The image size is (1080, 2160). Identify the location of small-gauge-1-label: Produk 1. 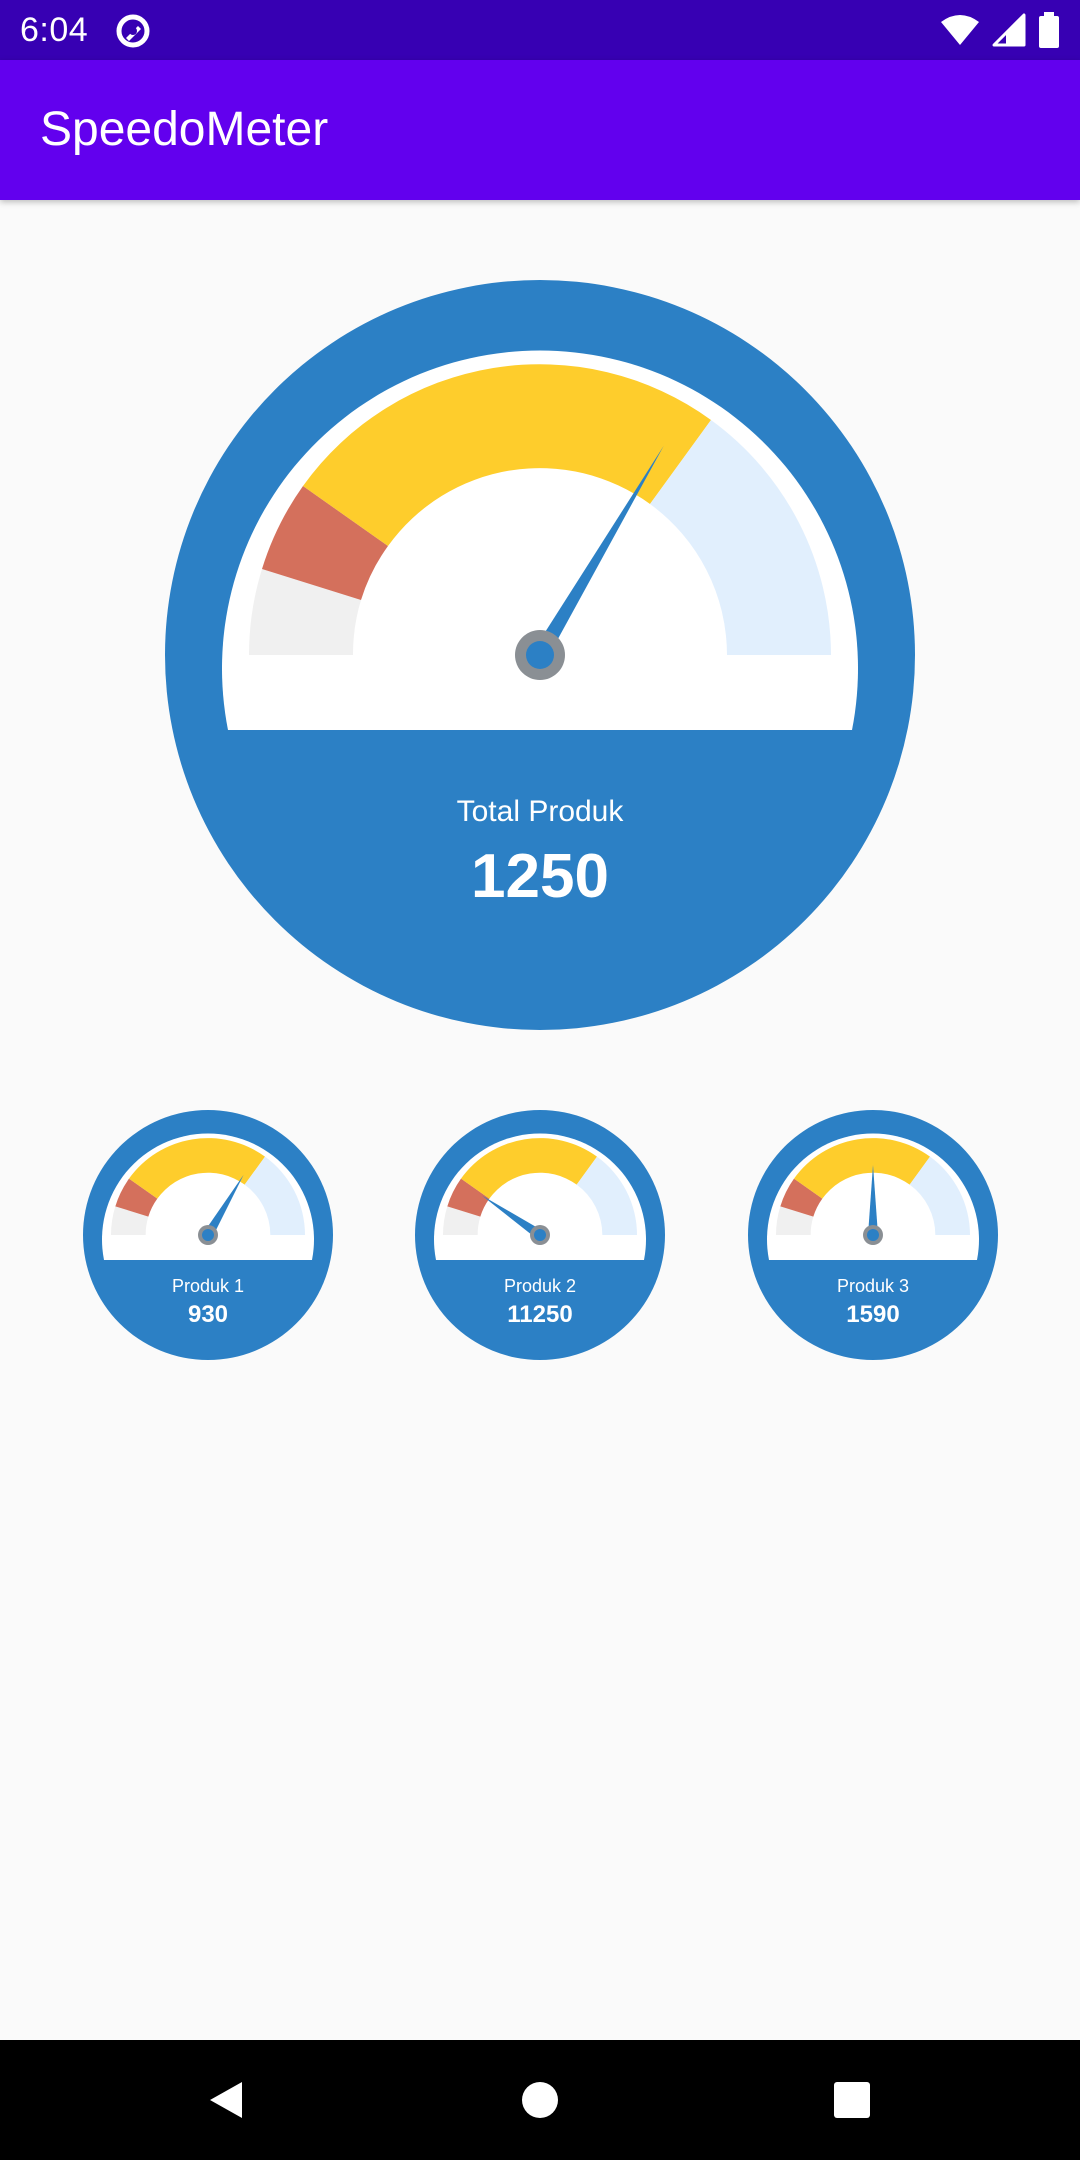
(208, 1286).